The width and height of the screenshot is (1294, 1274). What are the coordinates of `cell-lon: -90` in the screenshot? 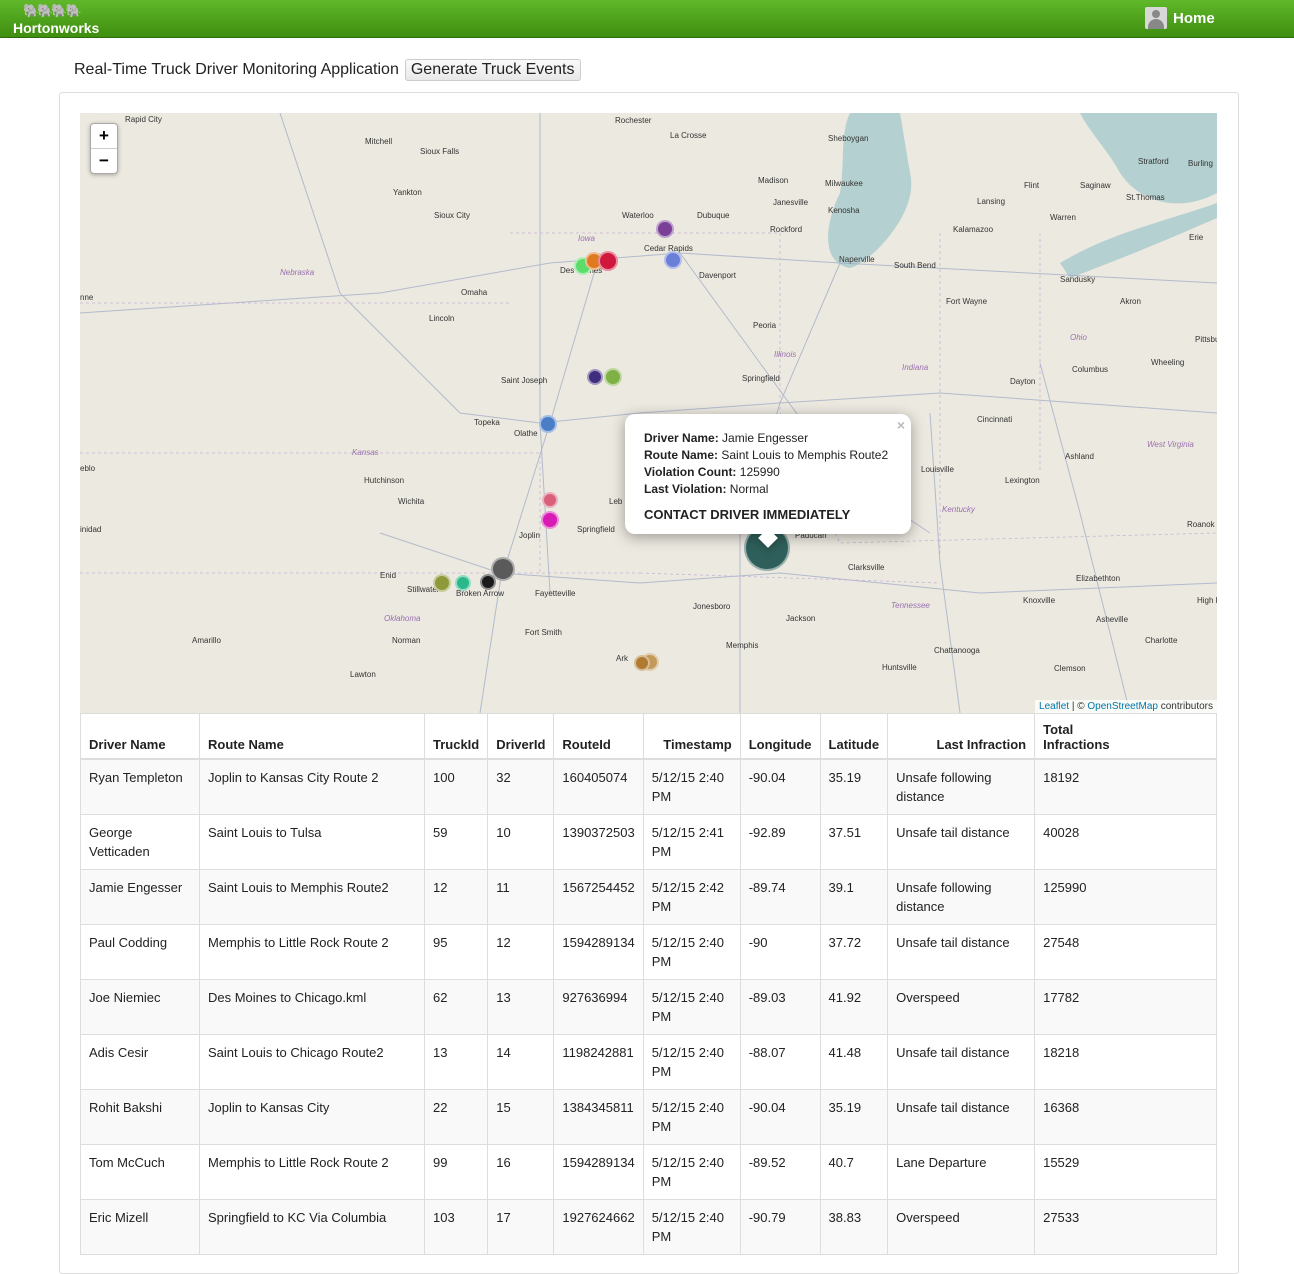 It's located at (780, 952).